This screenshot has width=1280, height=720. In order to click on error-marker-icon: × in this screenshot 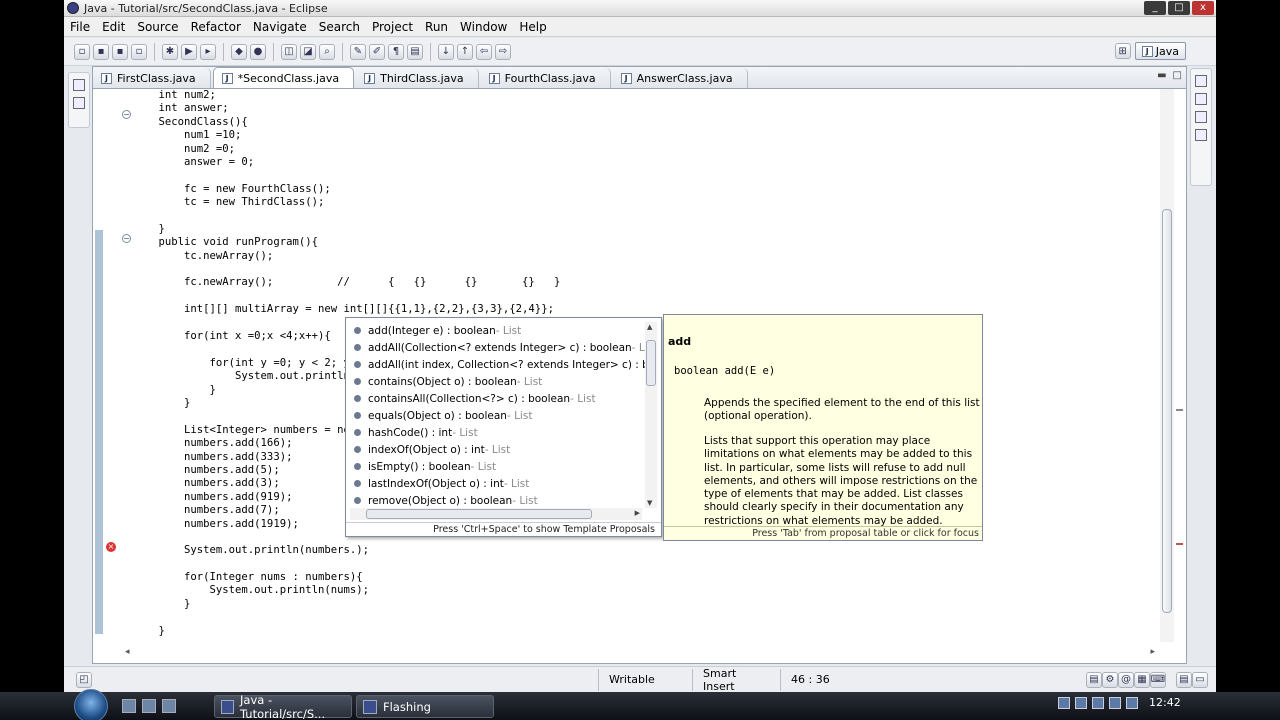, I will do `click(111, 547)`.